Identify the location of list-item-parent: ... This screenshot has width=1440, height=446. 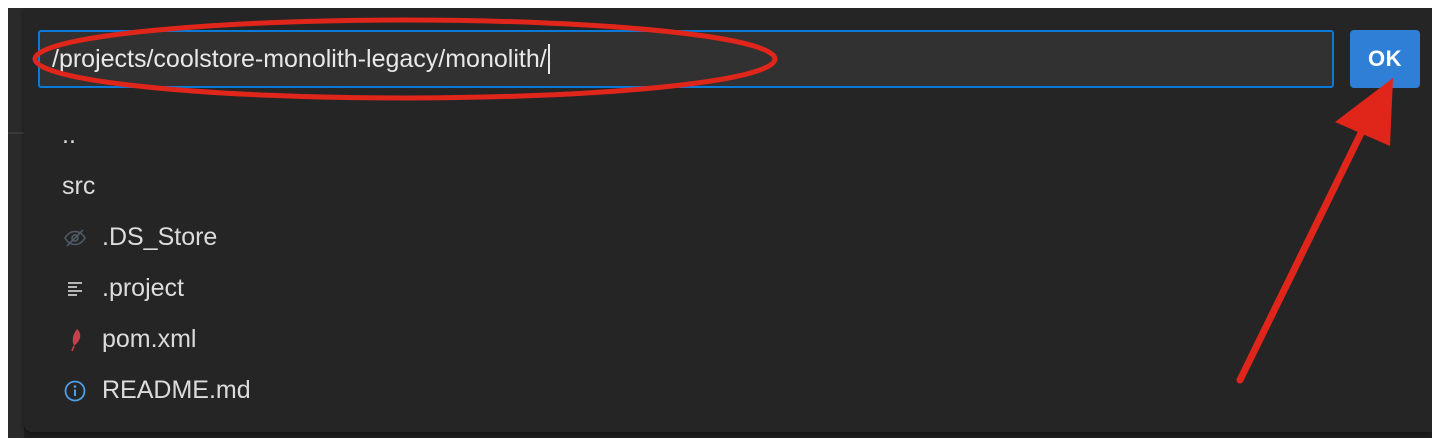
(728, 135).